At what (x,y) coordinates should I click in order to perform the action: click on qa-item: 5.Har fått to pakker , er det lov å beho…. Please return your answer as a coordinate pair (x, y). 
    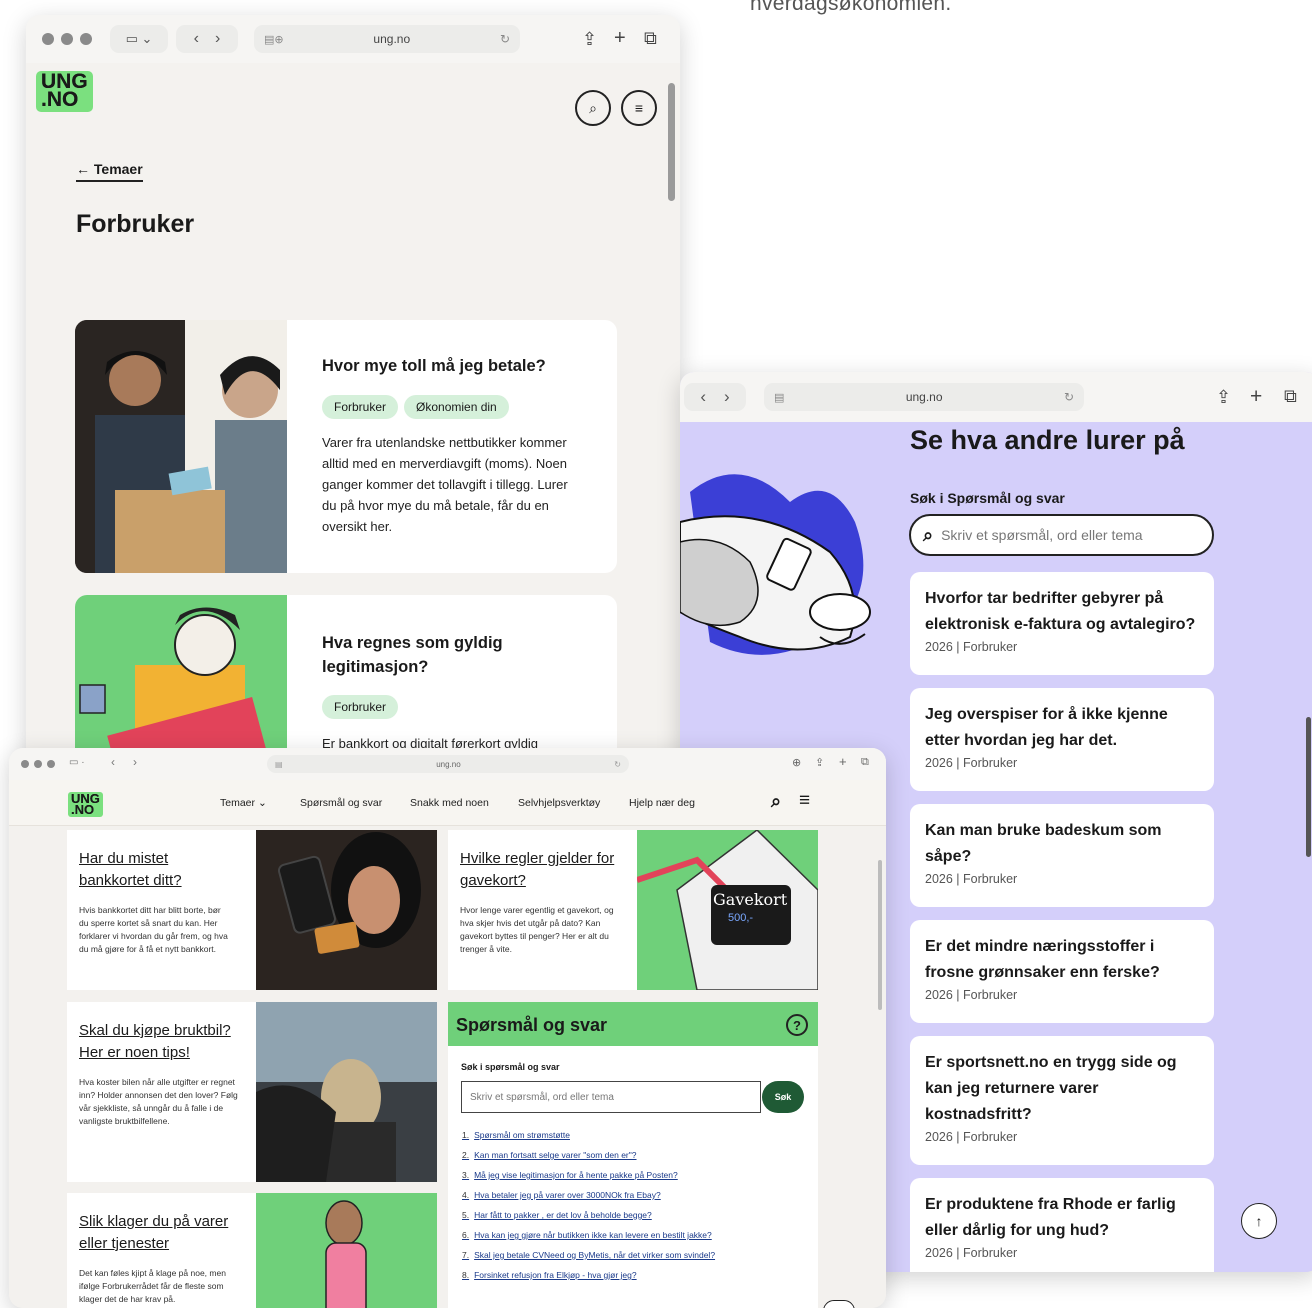
    Looking at the image, I should click on (637, 1215).